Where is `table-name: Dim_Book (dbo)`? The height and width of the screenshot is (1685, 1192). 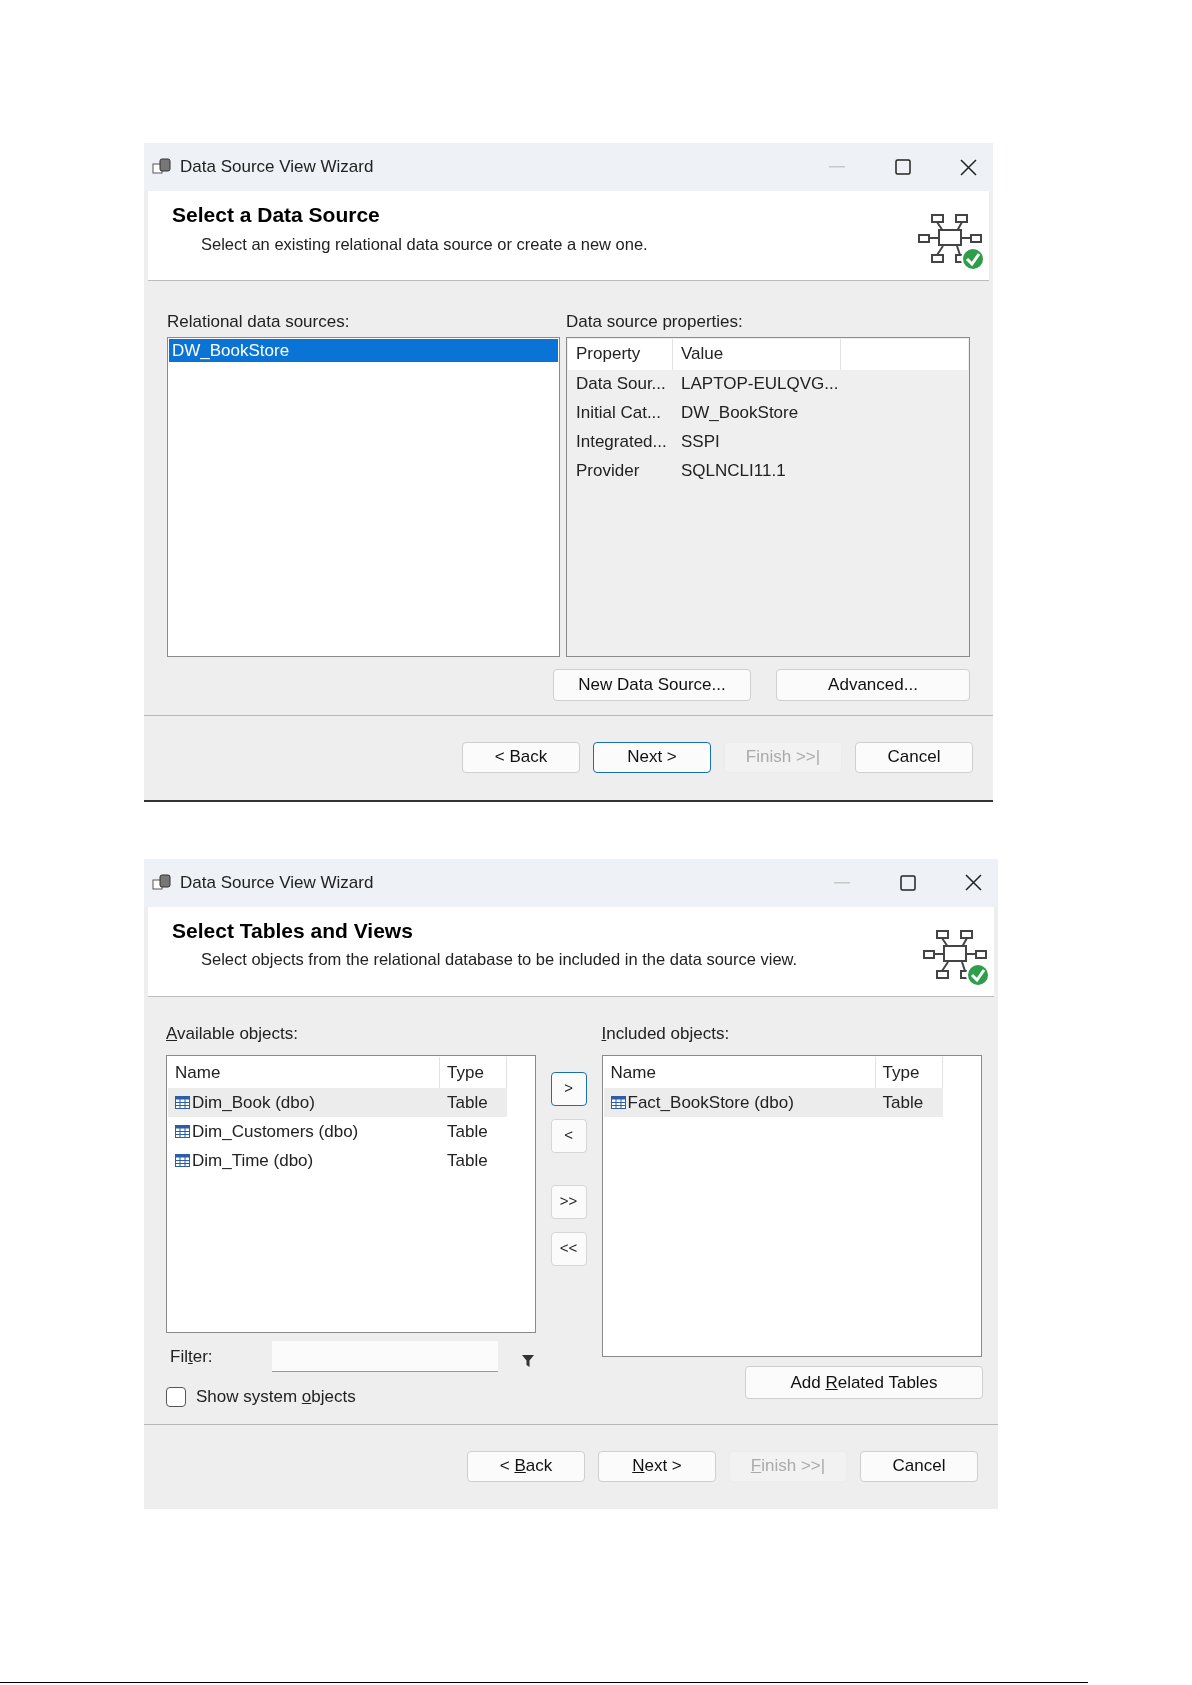
table-name: Dim_Book (dbo) is located at coordinates (253, 1102).